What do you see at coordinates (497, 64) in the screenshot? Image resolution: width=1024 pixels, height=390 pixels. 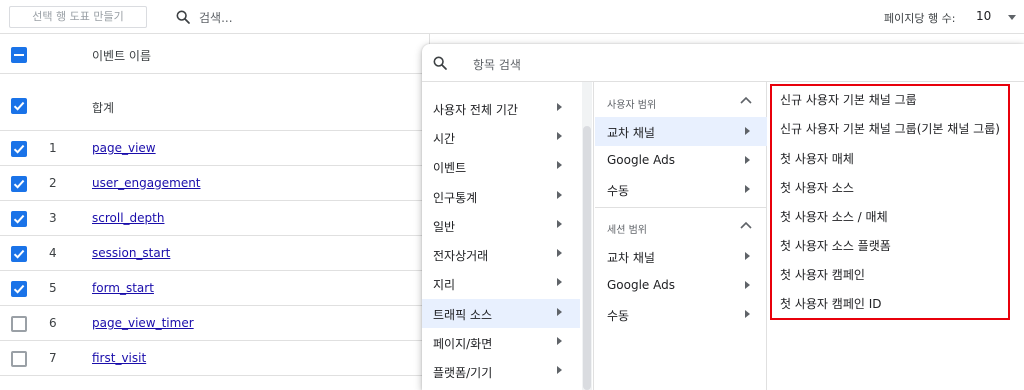 I see `dimension-search-input: 항목 검색` at bounding box center [497, 64].